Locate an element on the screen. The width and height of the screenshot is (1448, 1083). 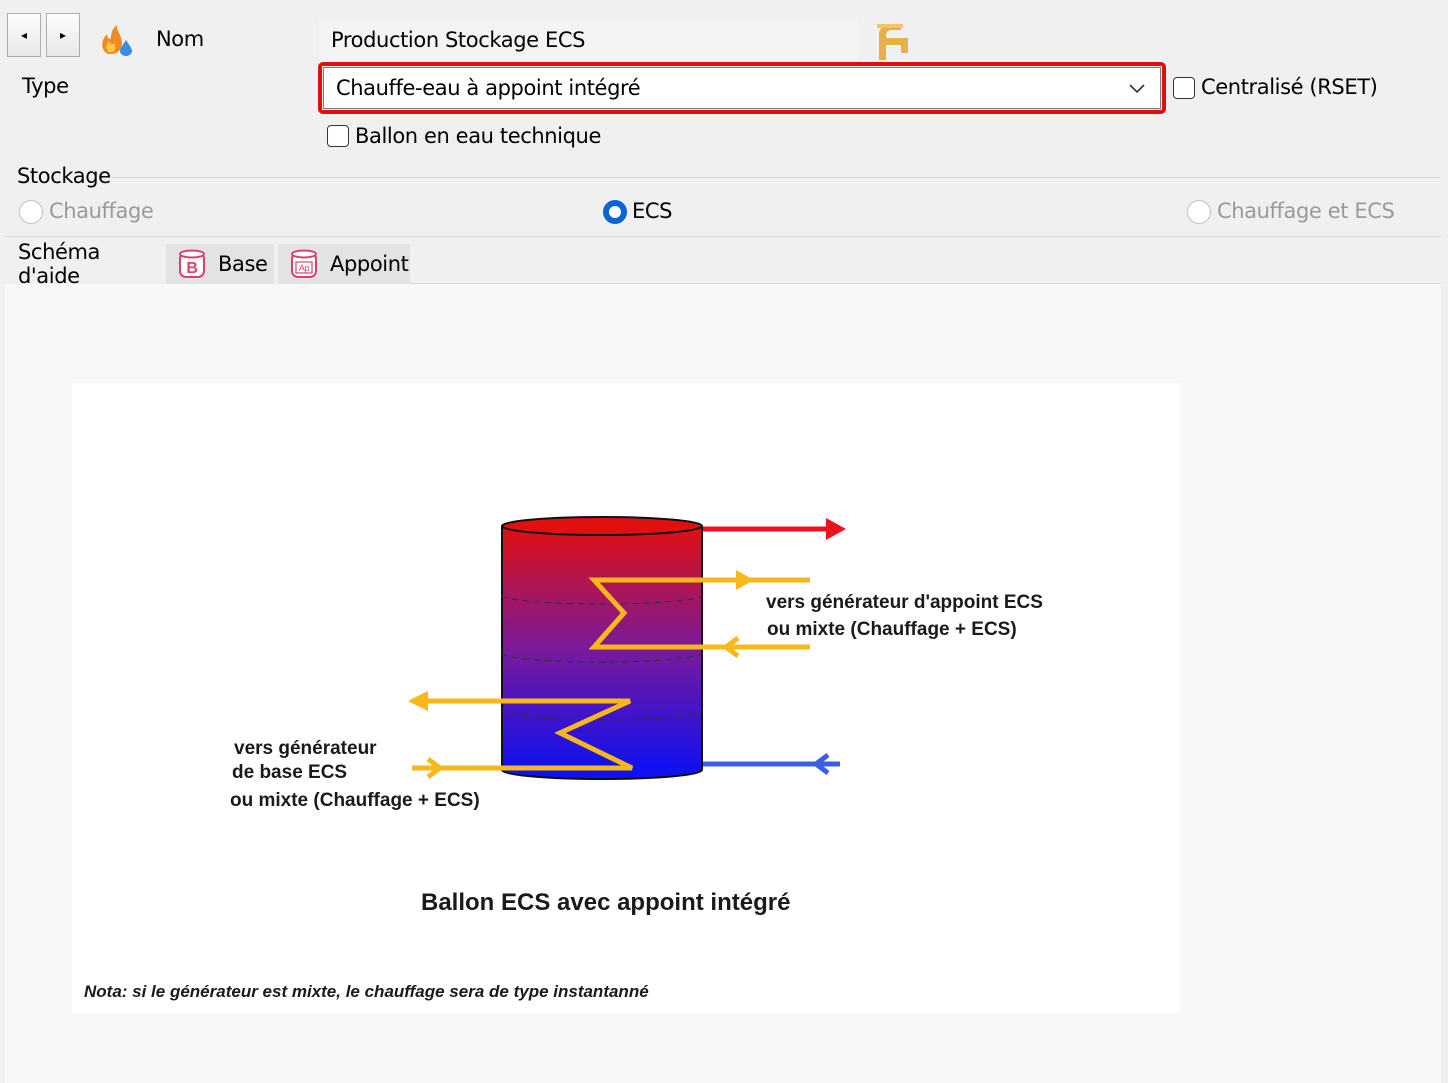
name-label: Nom is located at coordinates (180, 39).